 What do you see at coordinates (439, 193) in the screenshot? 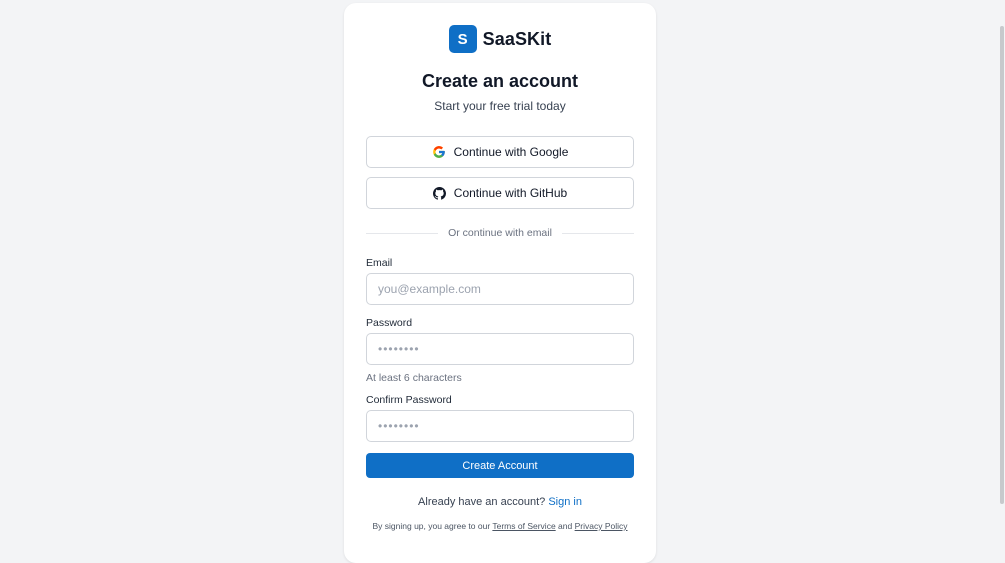
I see `github-icon` at bounding box center [439, 193].